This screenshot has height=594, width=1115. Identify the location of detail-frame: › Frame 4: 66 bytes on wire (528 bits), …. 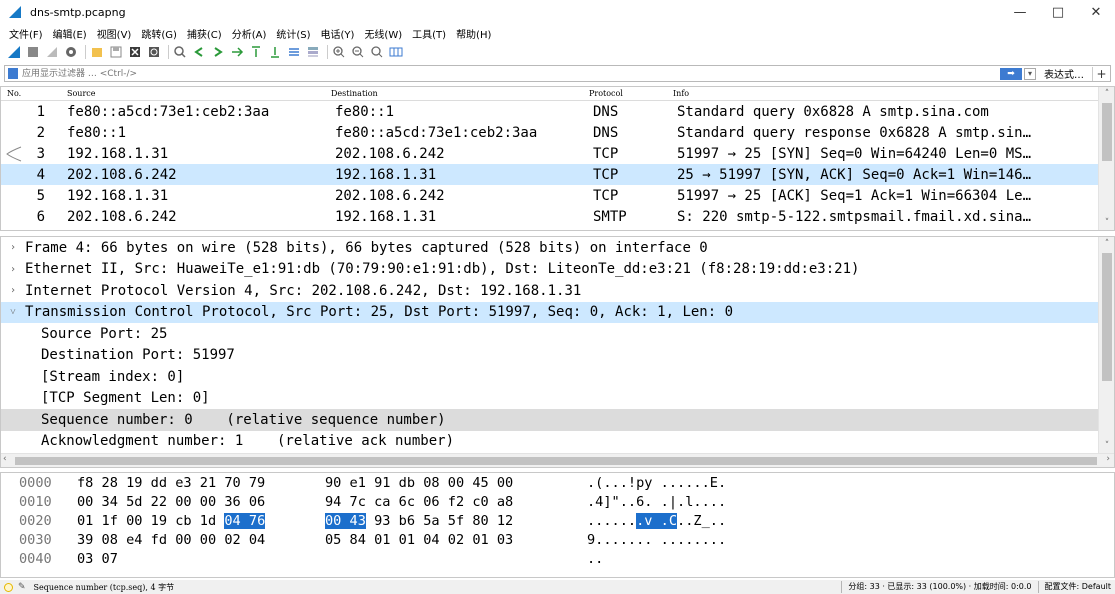
(557, 248).